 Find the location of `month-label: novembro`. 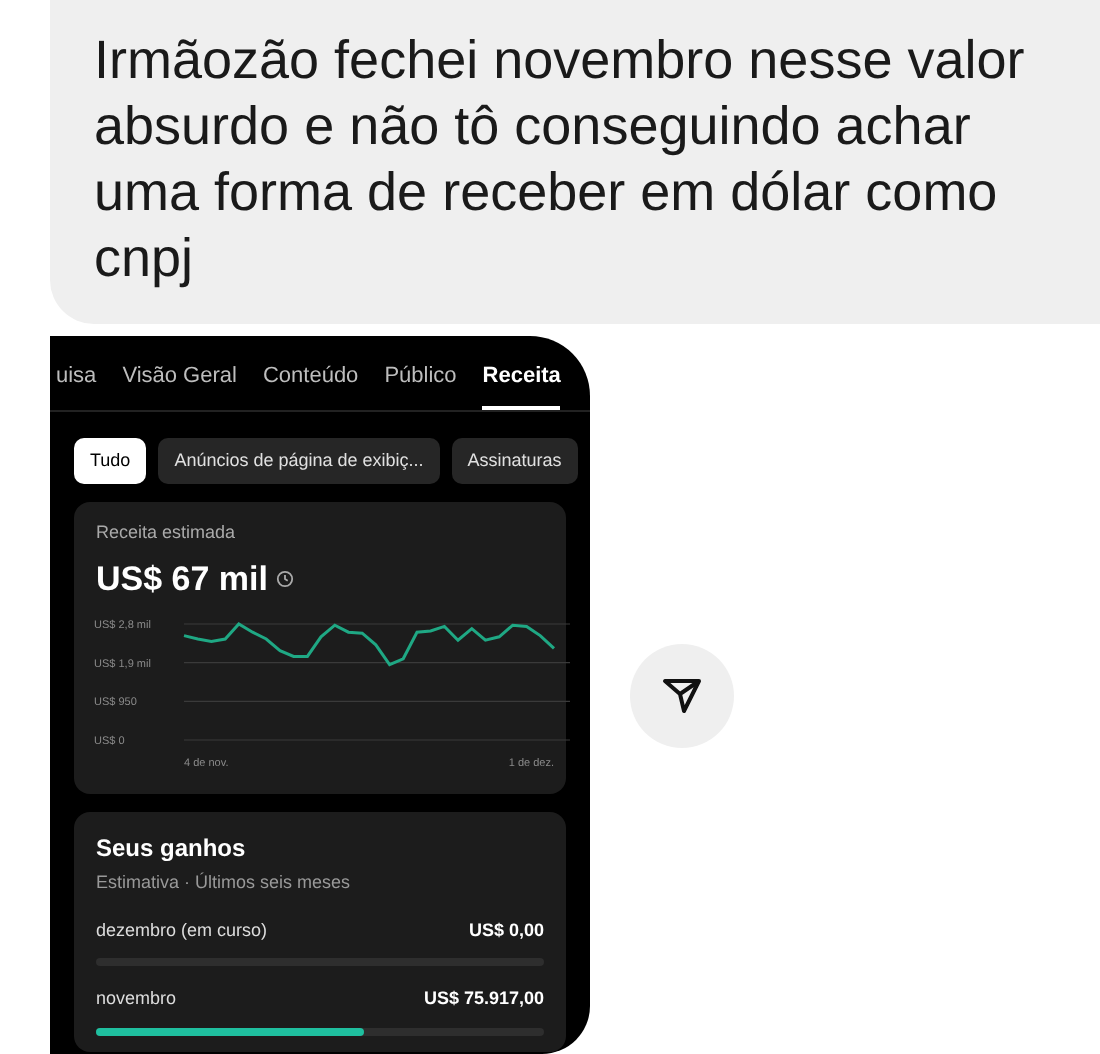

month-label: novembro is located at coordinates (136, 999).